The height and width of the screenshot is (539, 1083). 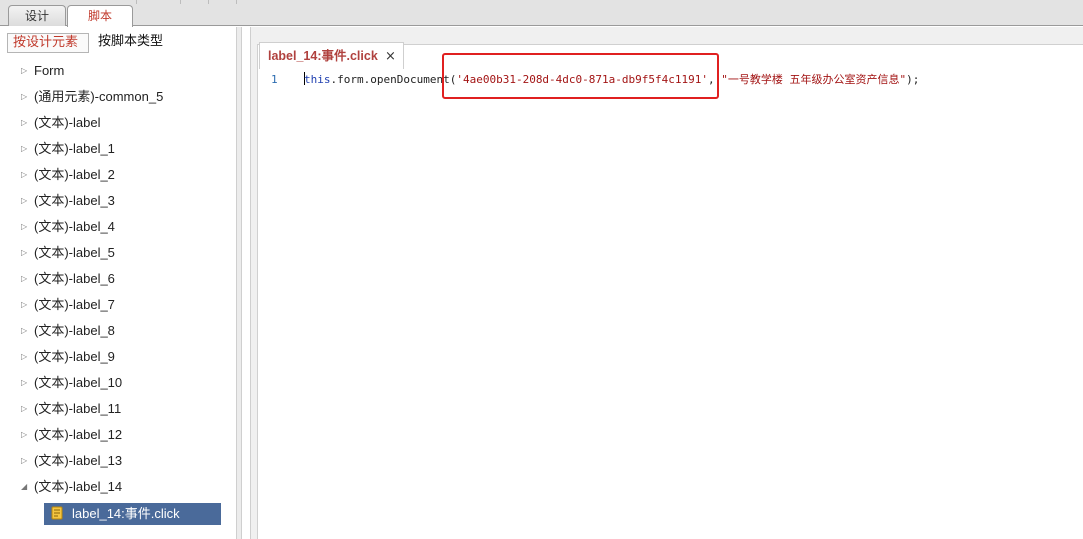 I want to click on code-member: .form.openDocument(, so click(x=393, y=79).